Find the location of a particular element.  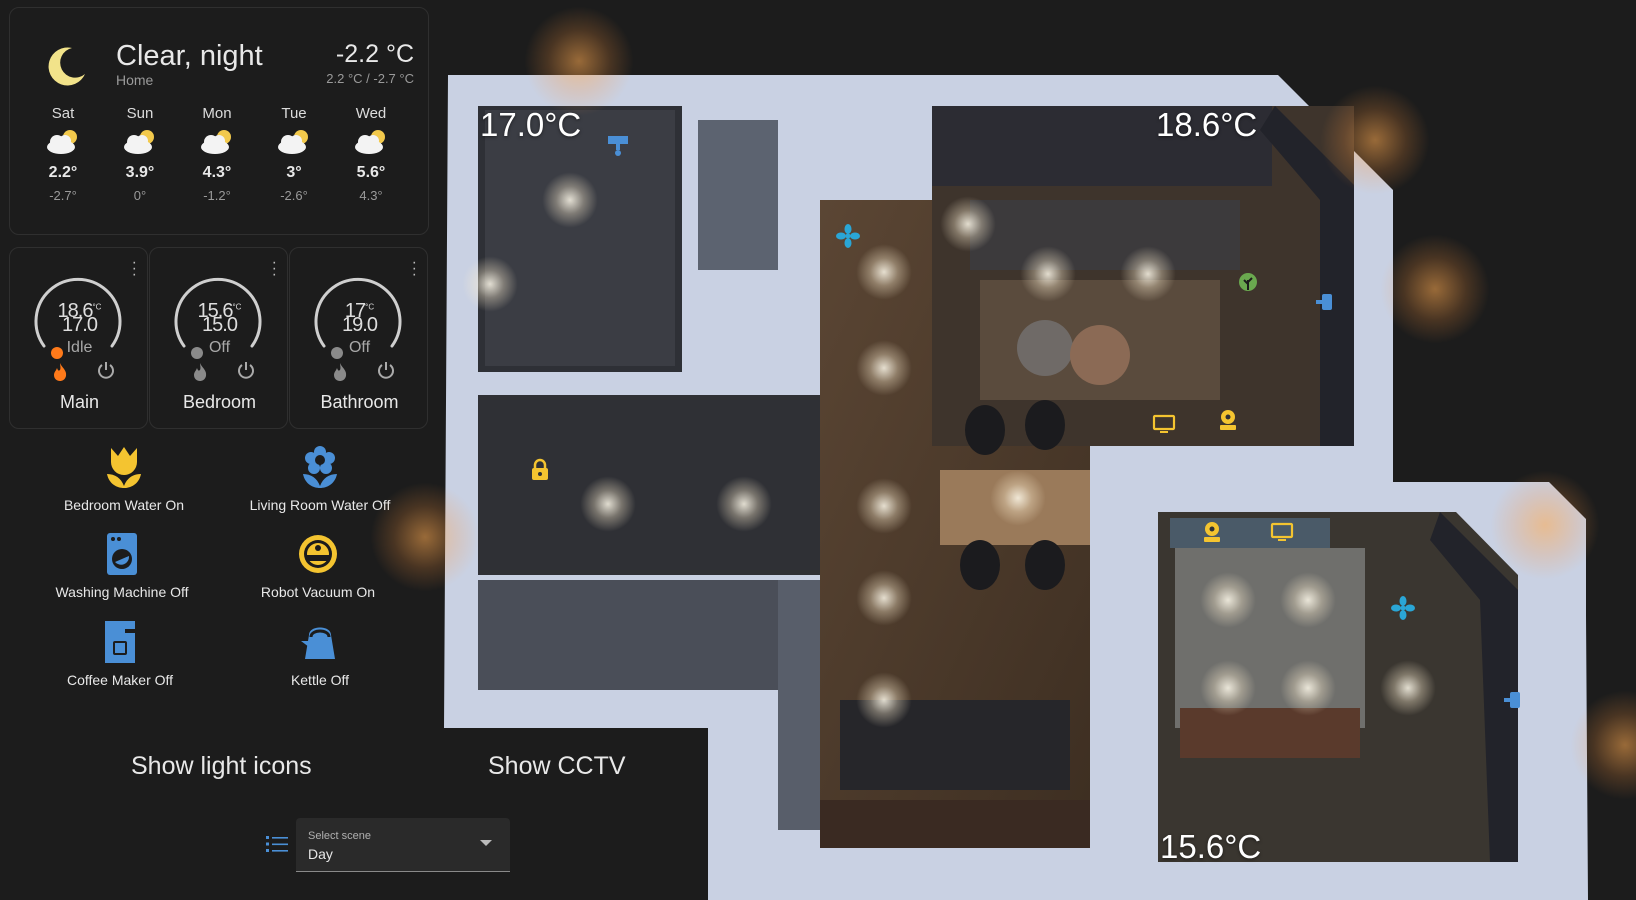

forecast-day: Sat 2.2° -2.7° is located at coordinates (63, 154).